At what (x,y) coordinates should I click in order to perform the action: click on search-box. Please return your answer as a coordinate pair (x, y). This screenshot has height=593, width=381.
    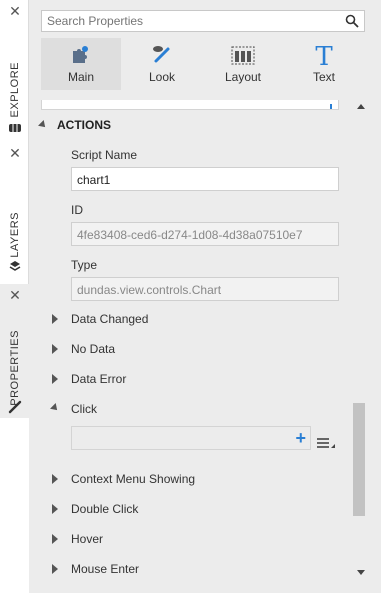
    Looking at the image, I should click on (203, 21).